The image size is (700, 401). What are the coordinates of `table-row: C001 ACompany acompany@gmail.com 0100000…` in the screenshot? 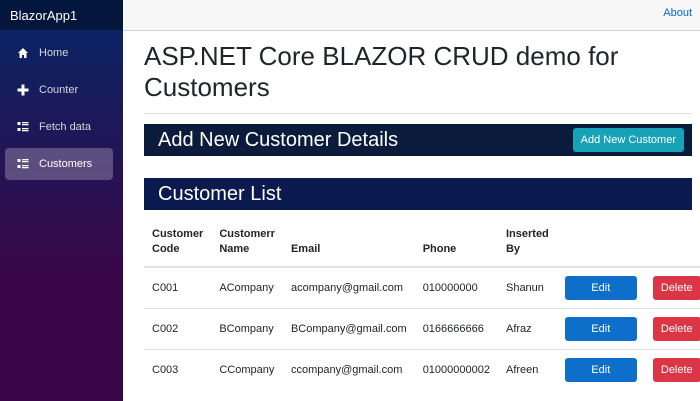 It's located at (422, 288).